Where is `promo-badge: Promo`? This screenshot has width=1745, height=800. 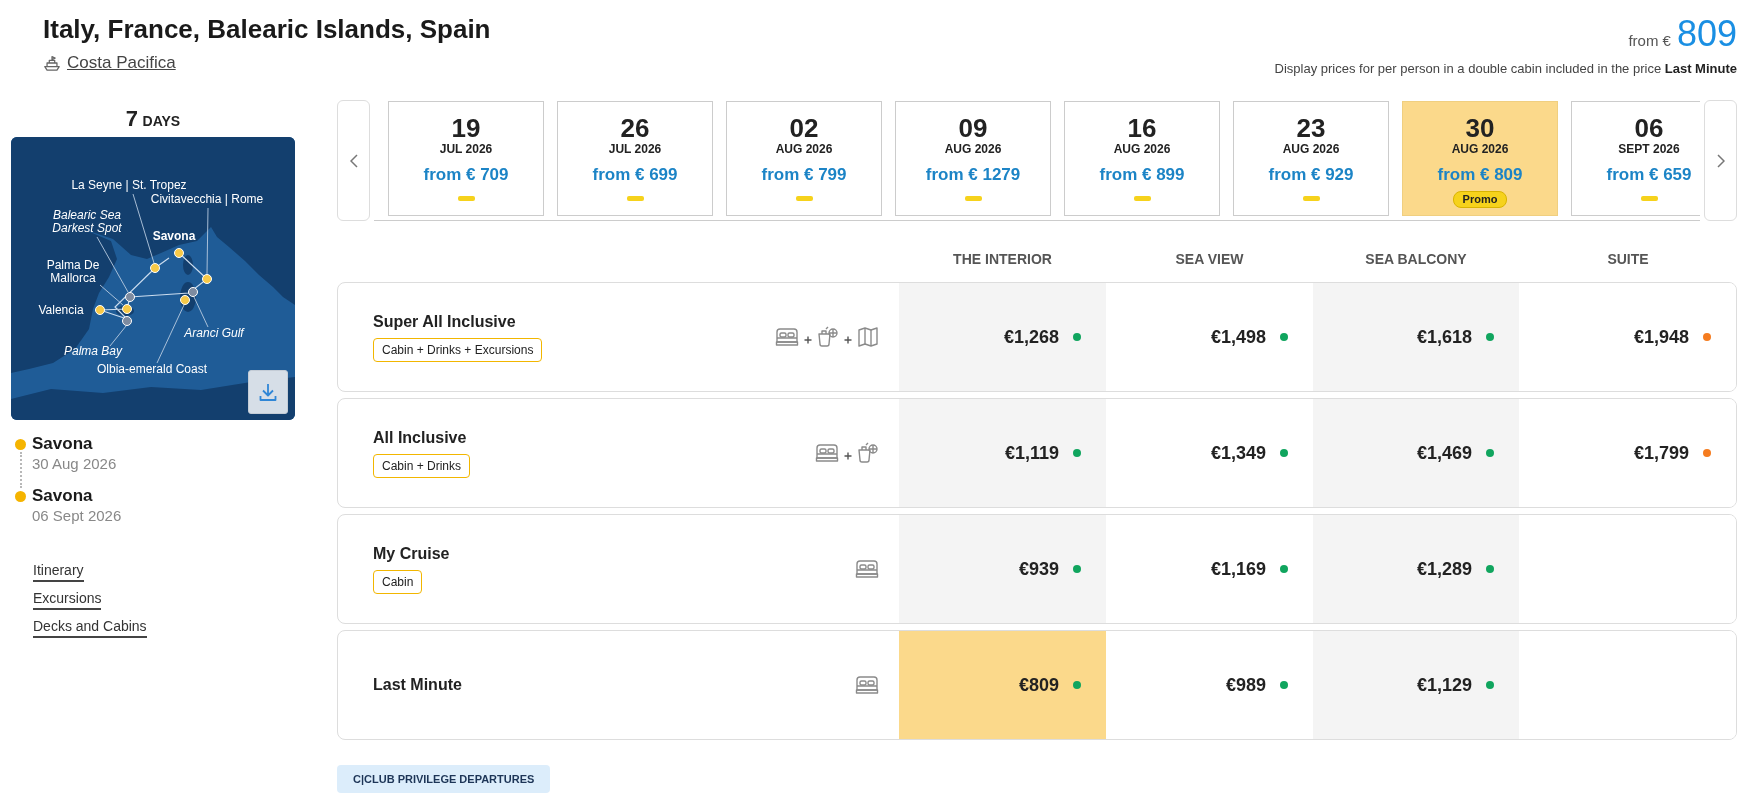 promo-badge: Promo is located at coordinates (1480, 199).